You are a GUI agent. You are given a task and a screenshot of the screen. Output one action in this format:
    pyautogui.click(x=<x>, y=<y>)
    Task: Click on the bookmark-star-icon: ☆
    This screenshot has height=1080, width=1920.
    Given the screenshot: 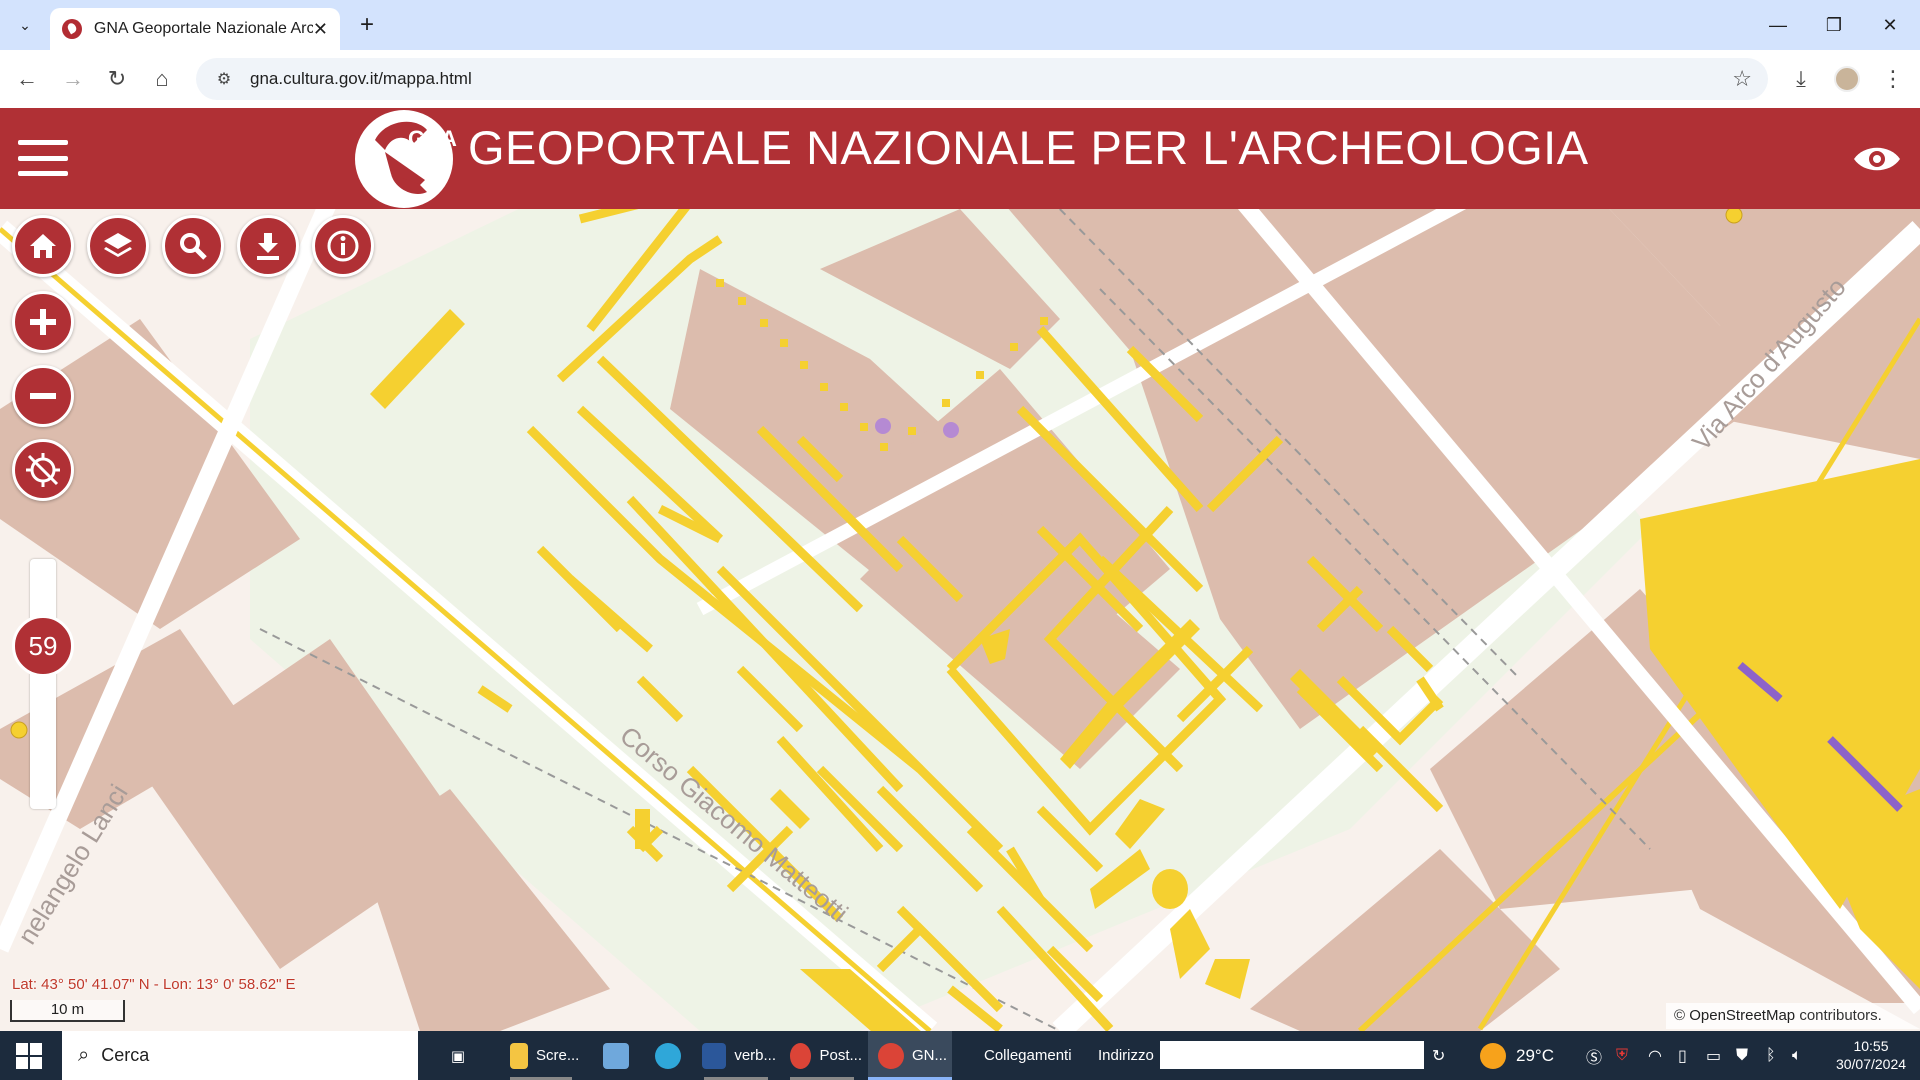 What is the action you would take?
    pyautogui.click(x=1742, y=79)
    